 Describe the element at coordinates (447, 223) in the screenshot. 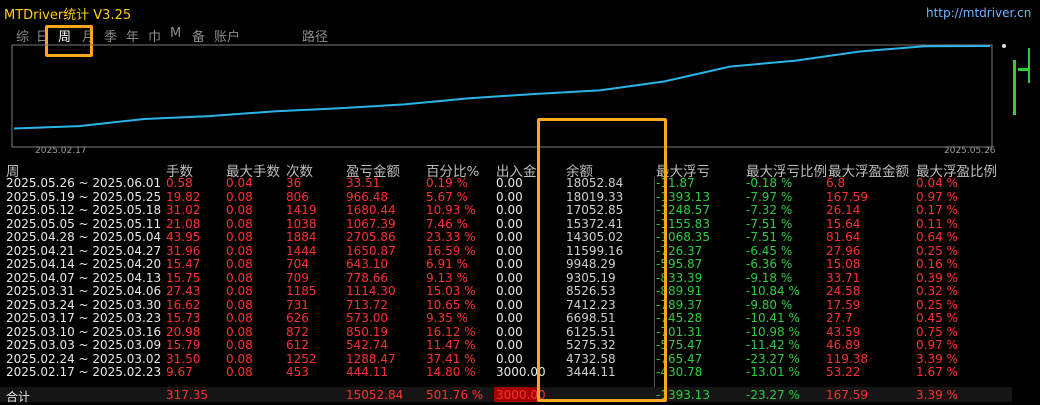

I see `pct-cell: 7.46 %` at that location.